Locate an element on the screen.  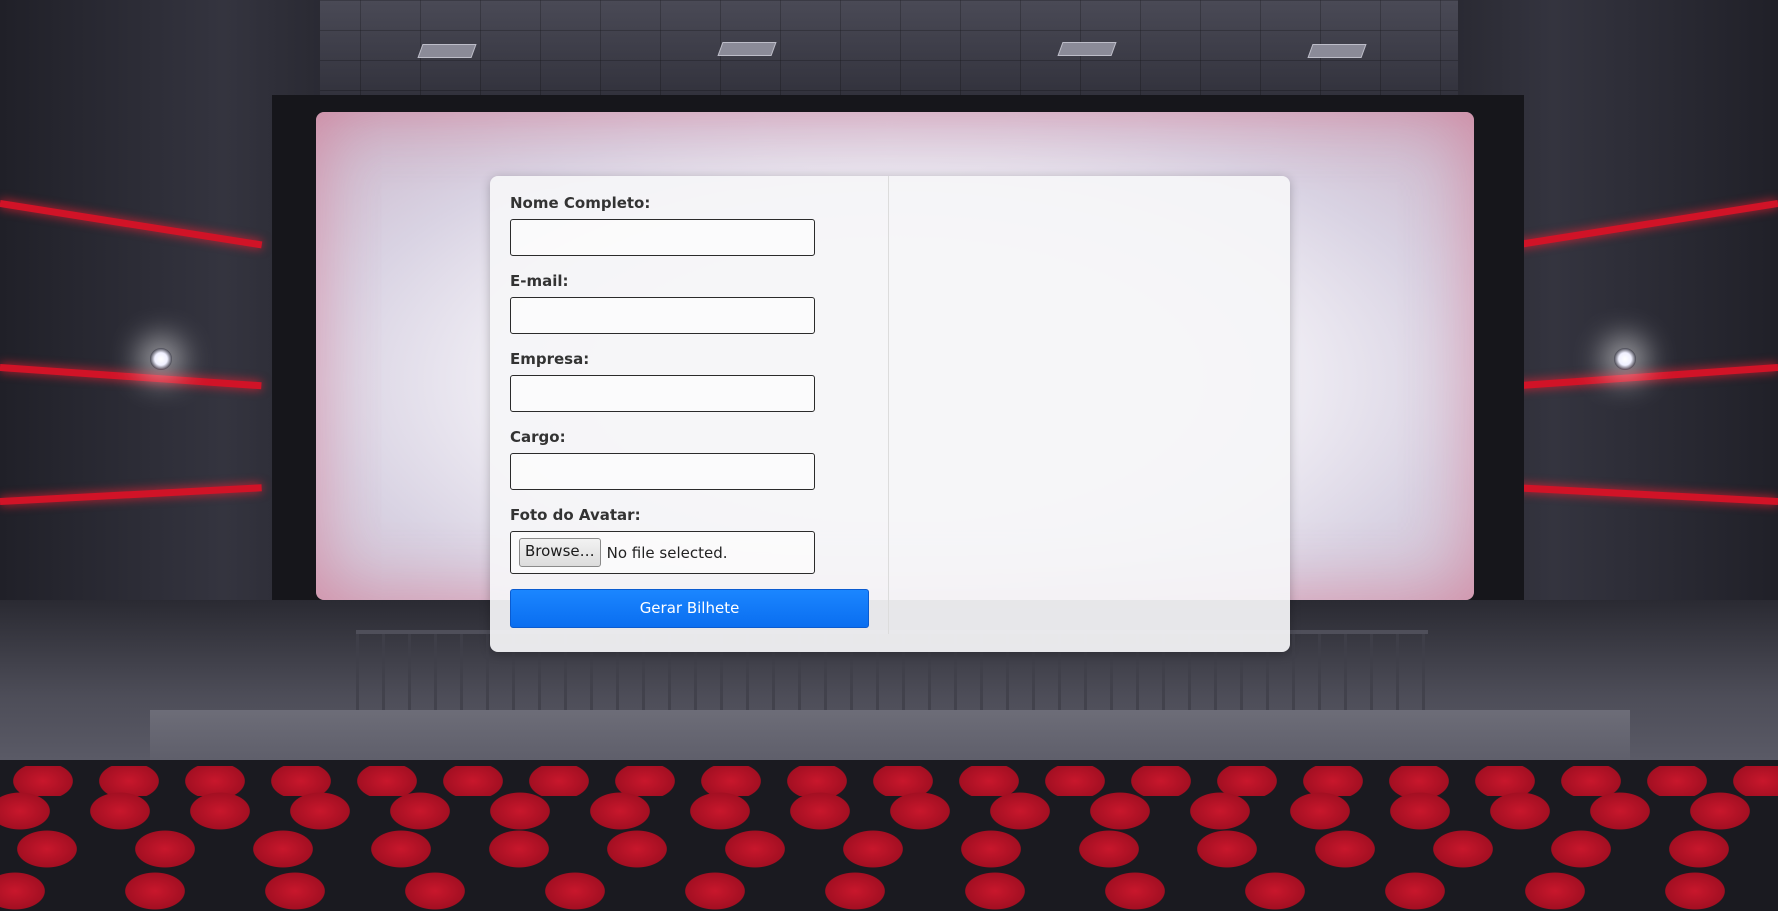
company-label: Empresa: is located at coordinates (550, 359).